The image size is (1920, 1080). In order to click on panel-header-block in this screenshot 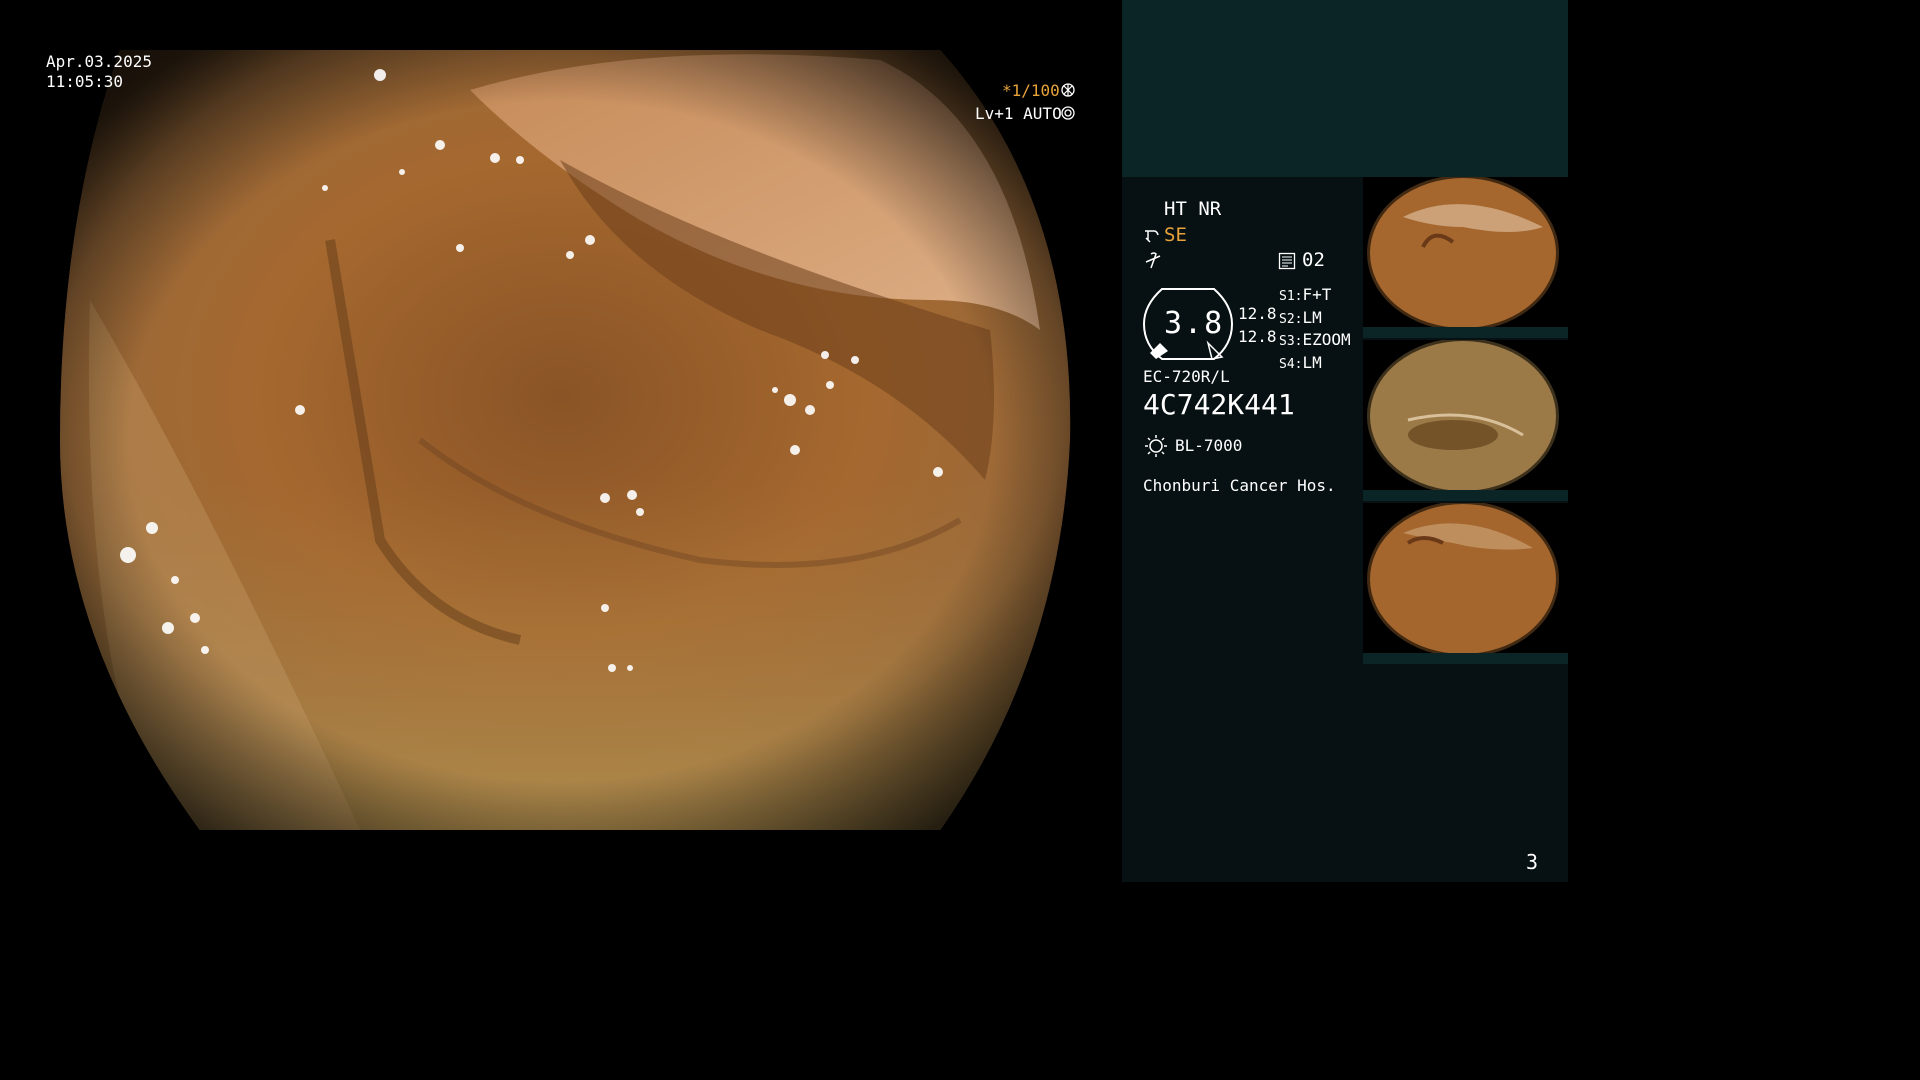, I will do `click(1345, 88)`.